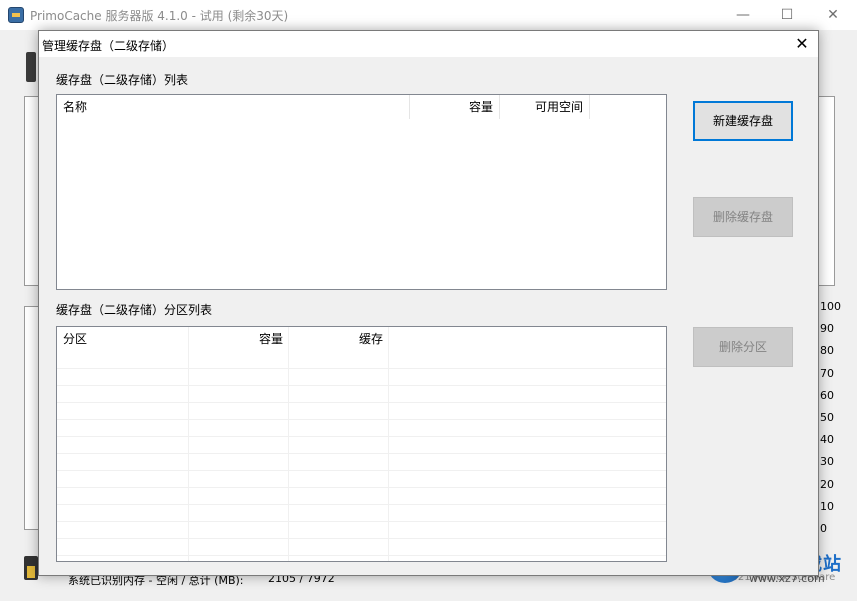 The height and width of the screenshot is (601, 857). I want to click on partition-list-header: 分区 容量 缓存, so click(361, 339).